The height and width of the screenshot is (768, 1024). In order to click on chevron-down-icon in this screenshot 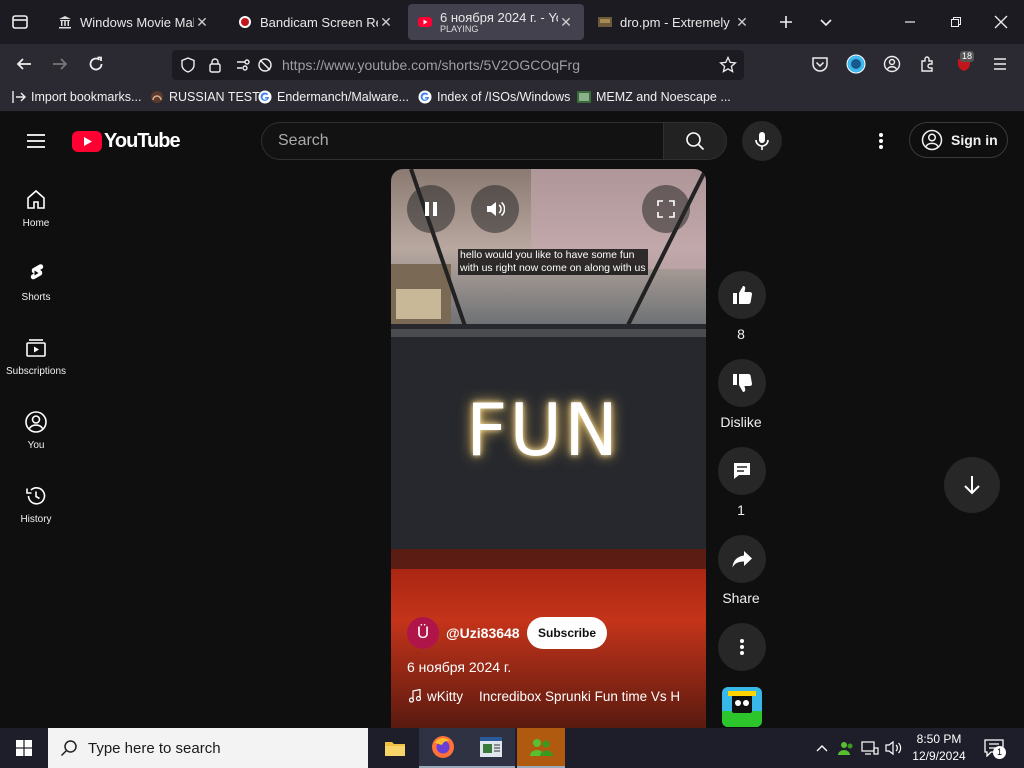, I will do `click(826, 22)`.